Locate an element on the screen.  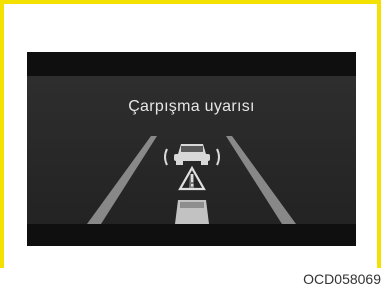
own-vehicle-icon is located at coordinates (192, 212).